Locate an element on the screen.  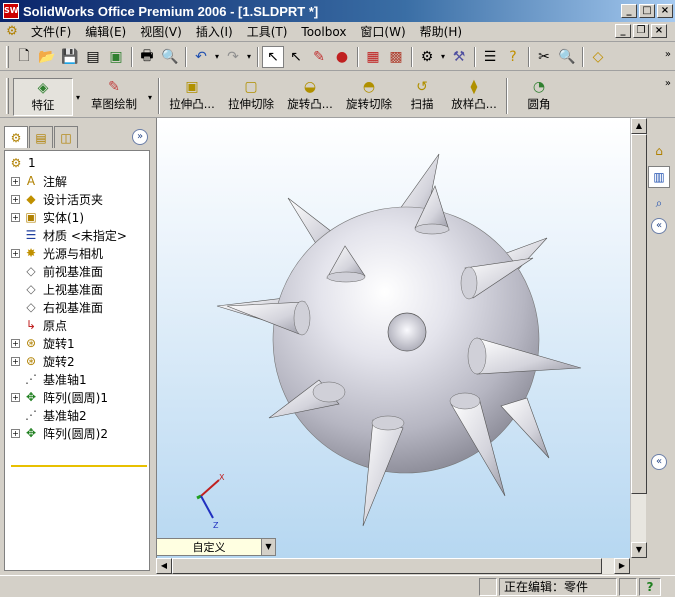
tree-item: ↳ 原点 is located at coordinates (77, 325).